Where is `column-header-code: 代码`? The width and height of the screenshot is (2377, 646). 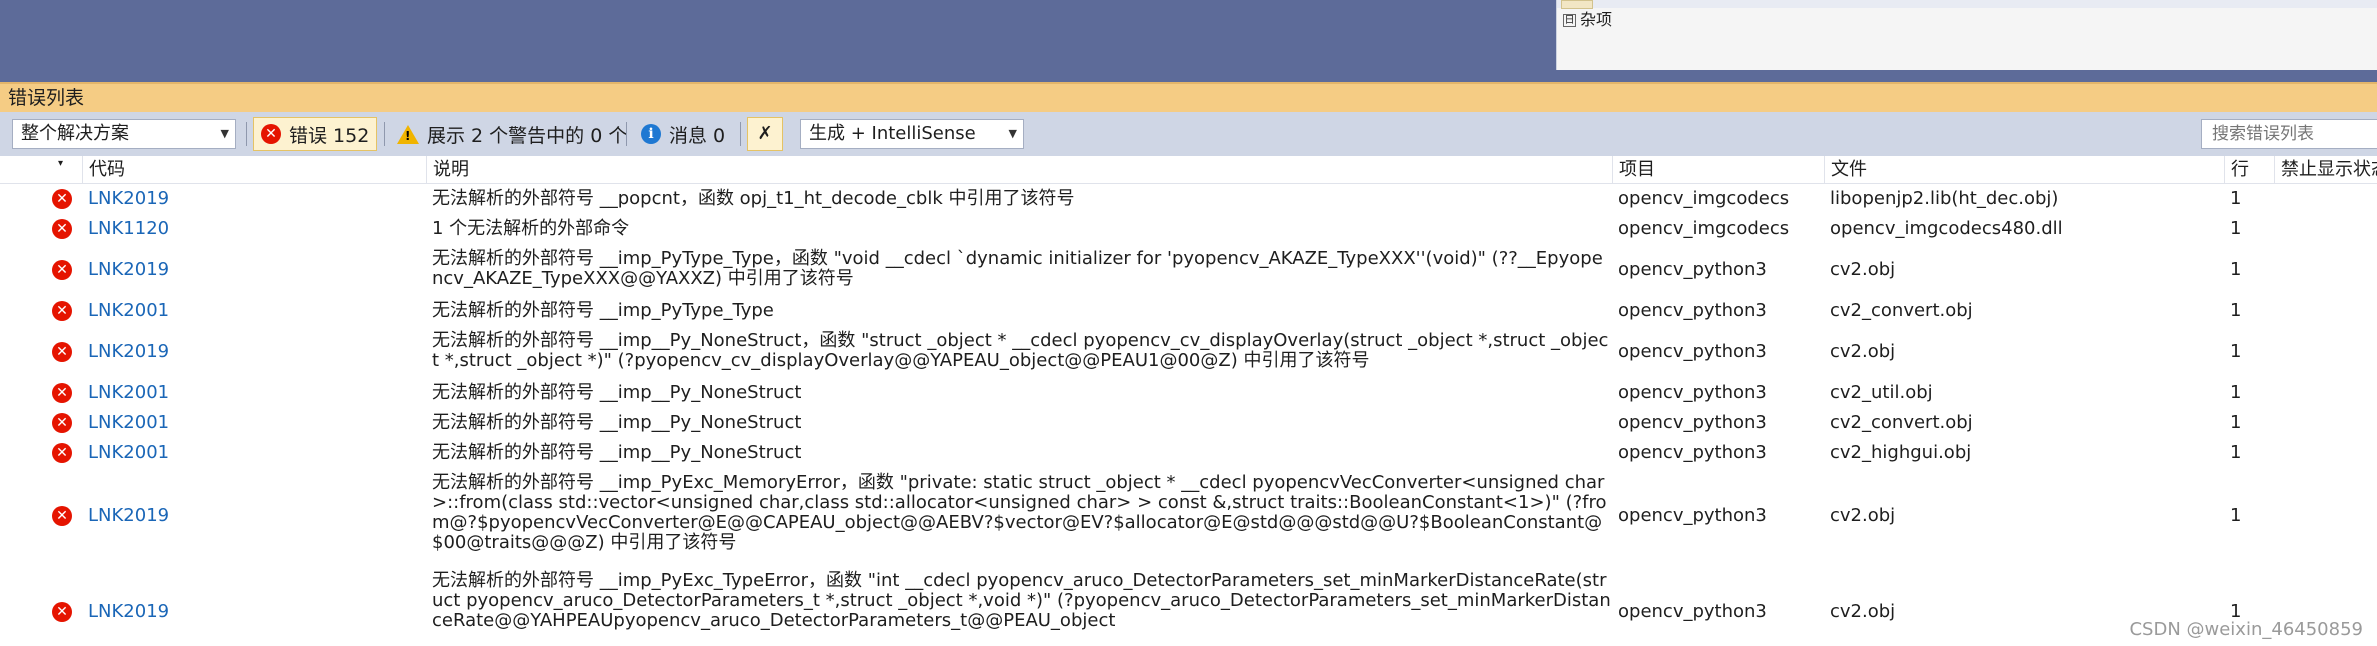
column-header-code: 代码 is located at coordinates (257, 170).